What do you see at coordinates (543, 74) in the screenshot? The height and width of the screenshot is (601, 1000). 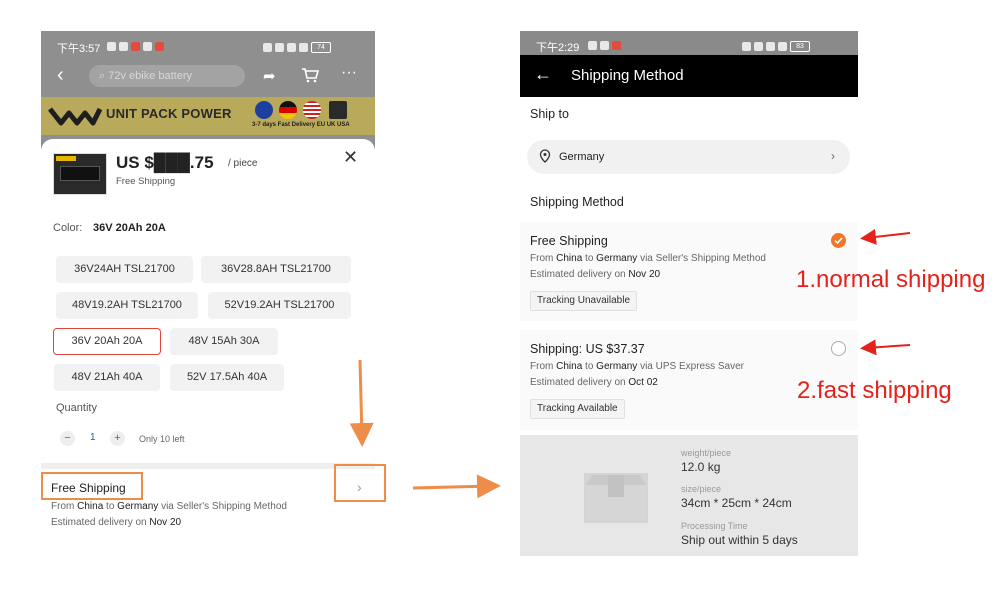 I see `back-arrow-icon: ←` at bounding box center [543, 74].